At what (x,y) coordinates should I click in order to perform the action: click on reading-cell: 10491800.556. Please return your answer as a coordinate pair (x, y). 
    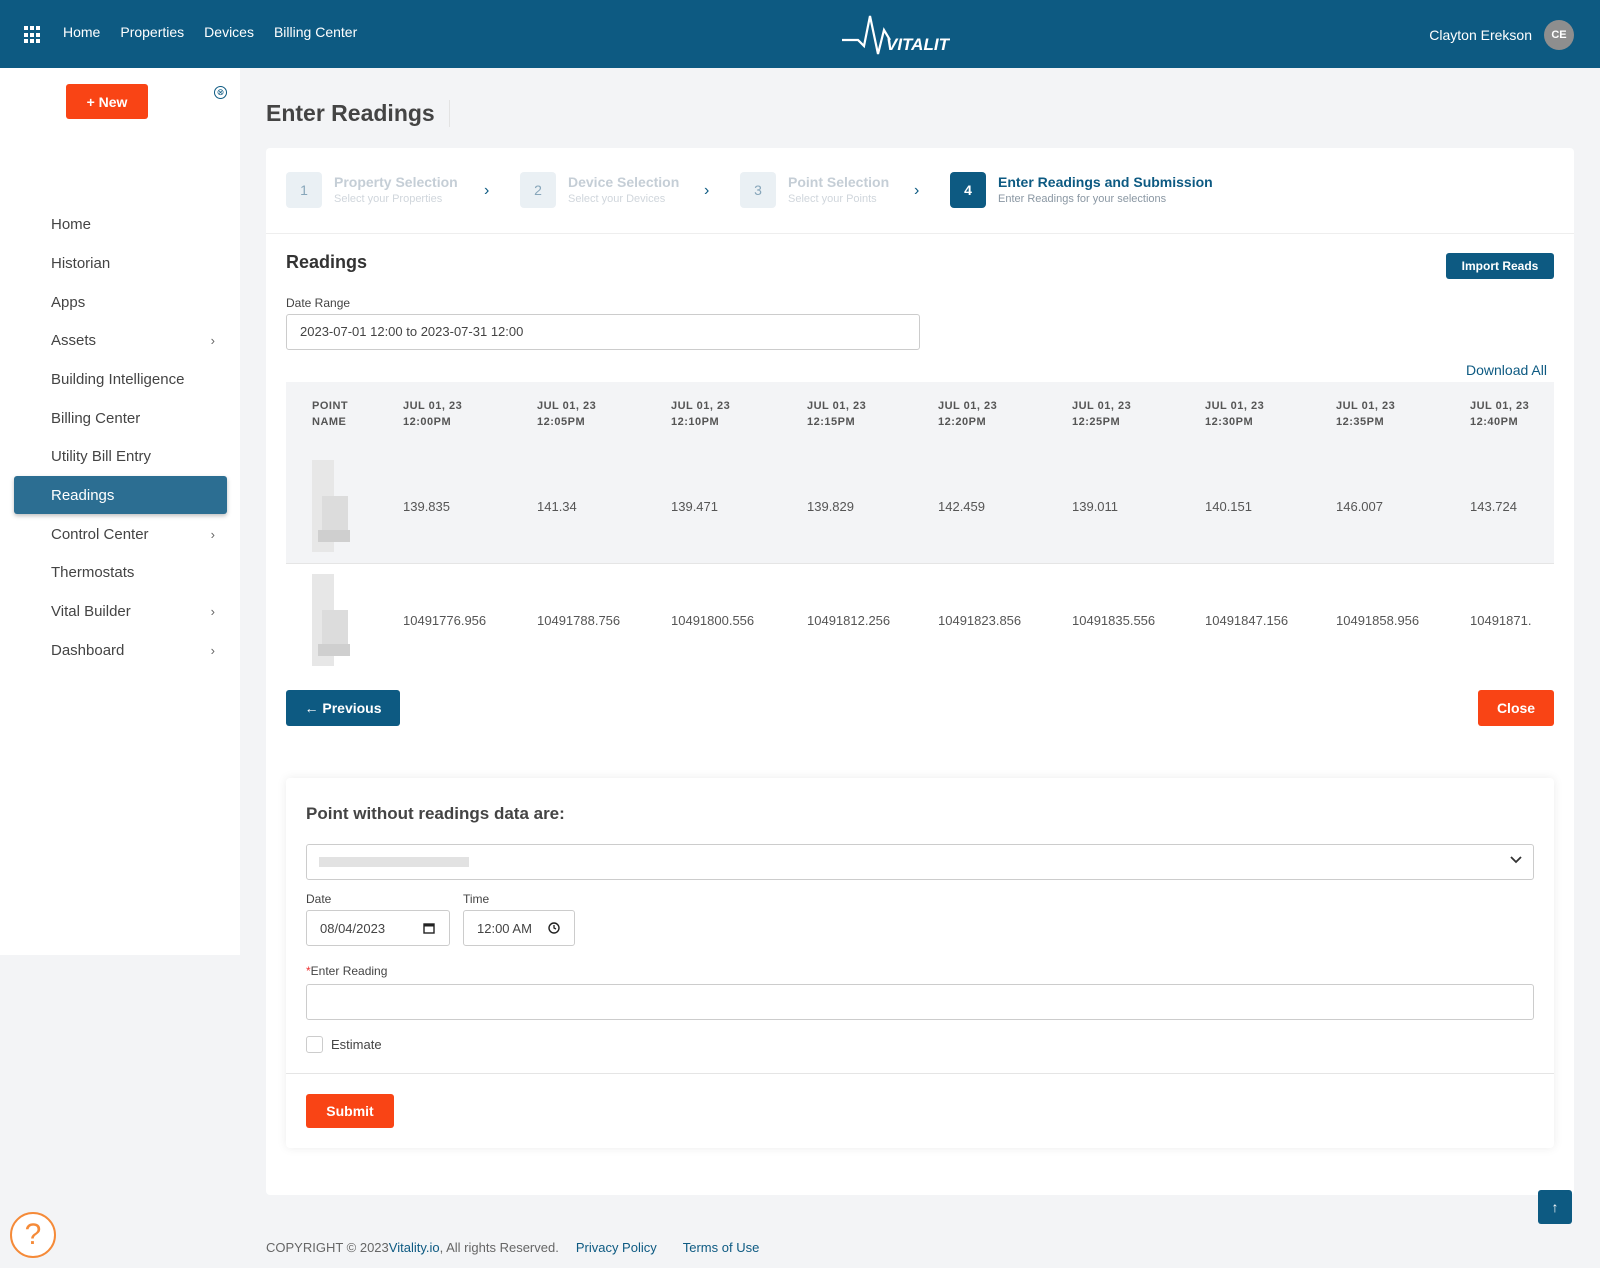
    Looking at the image, I should click on (713, 620).